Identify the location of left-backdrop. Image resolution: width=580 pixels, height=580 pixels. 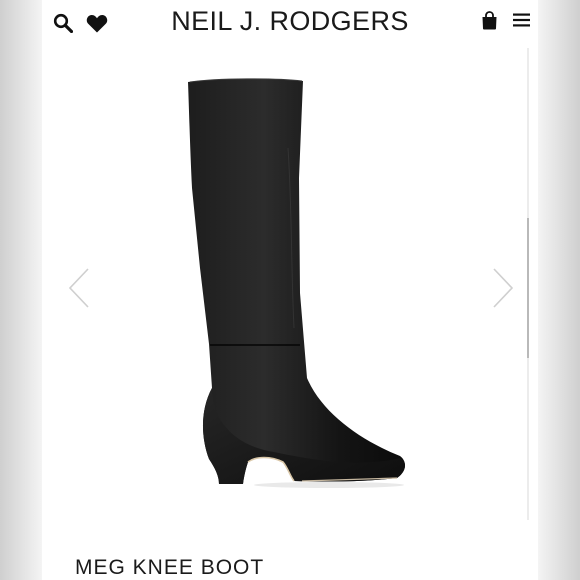
(21, 290).